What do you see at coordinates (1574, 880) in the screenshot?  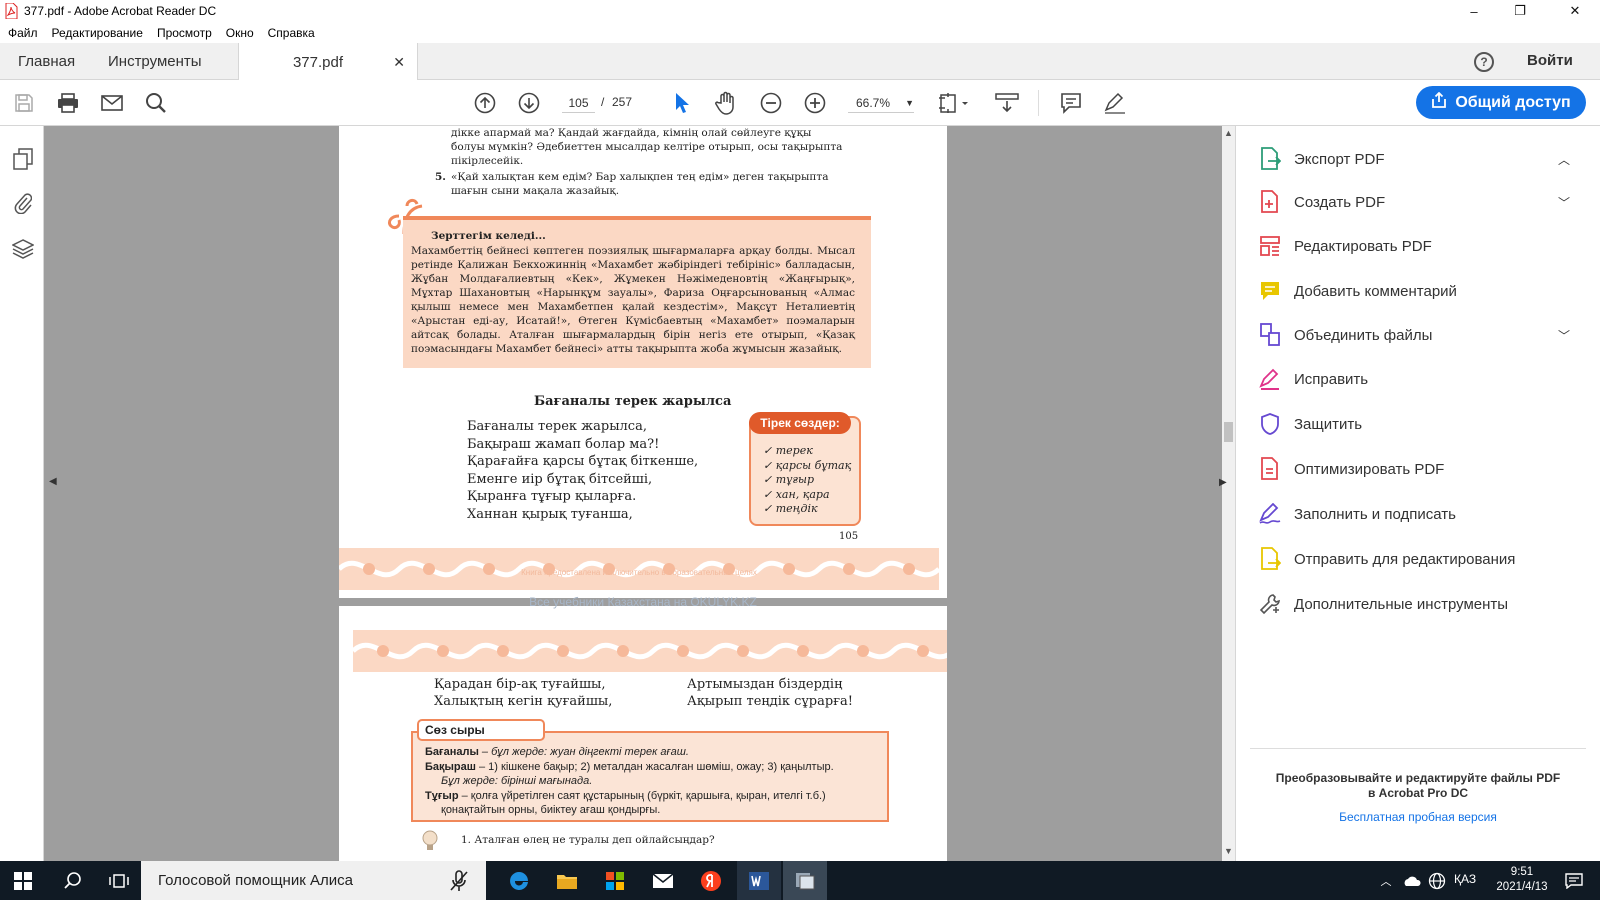 I see `notifications-icon` at bounding box center [1574, 880].